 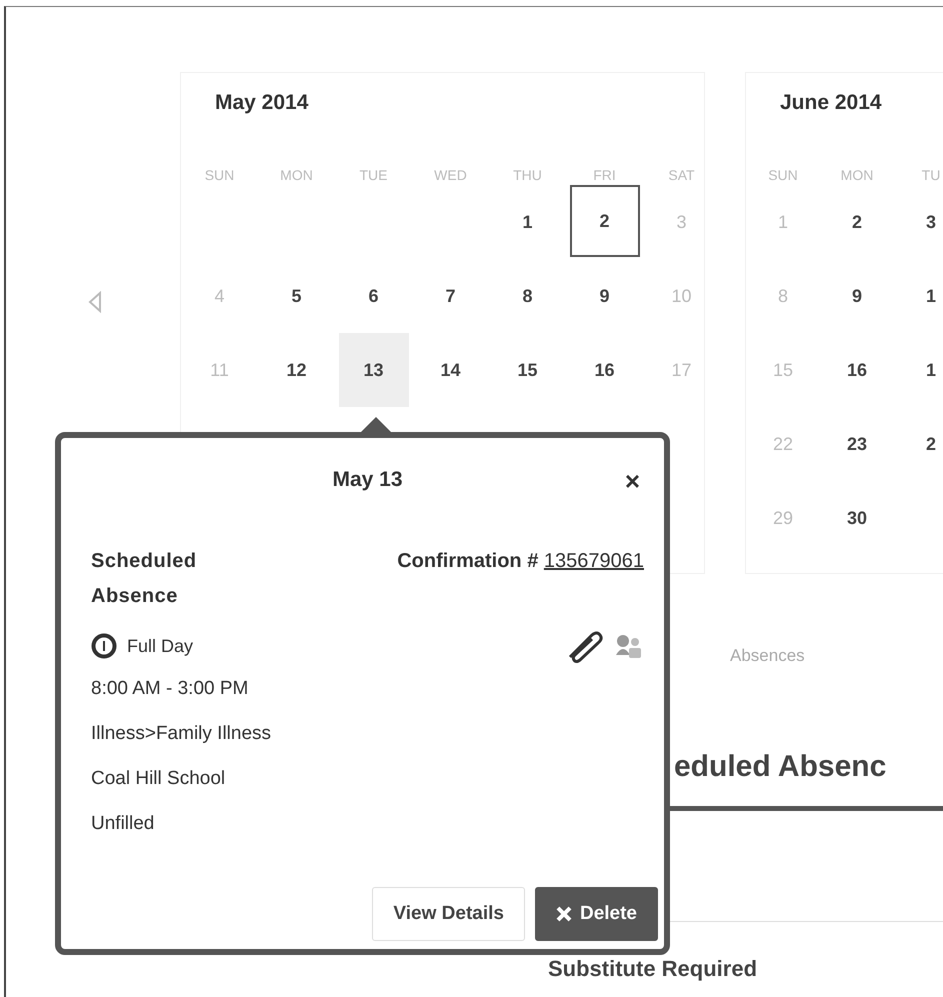 I want to click on time-range: 8:00 AM - 3:00 PM, so click(x=170, y=689).